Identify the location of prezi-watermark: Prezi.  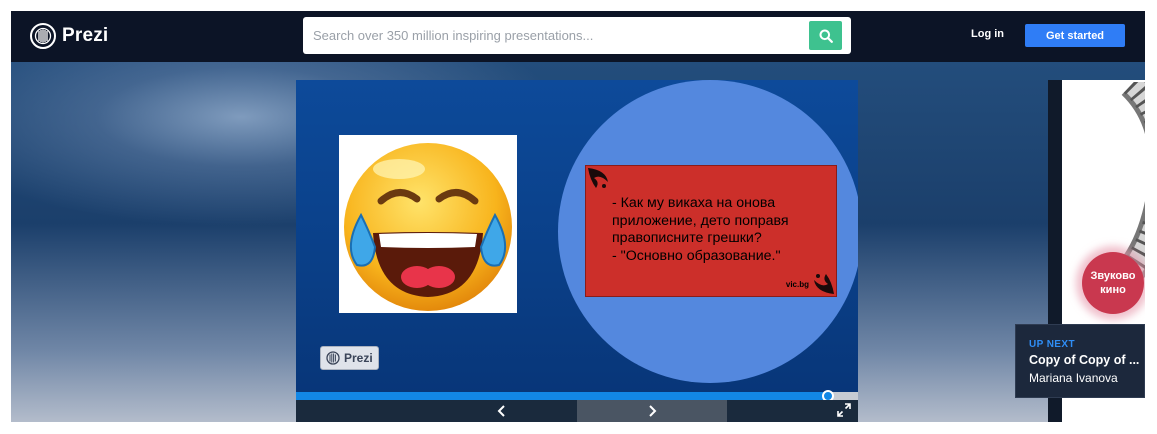
(349, 358).